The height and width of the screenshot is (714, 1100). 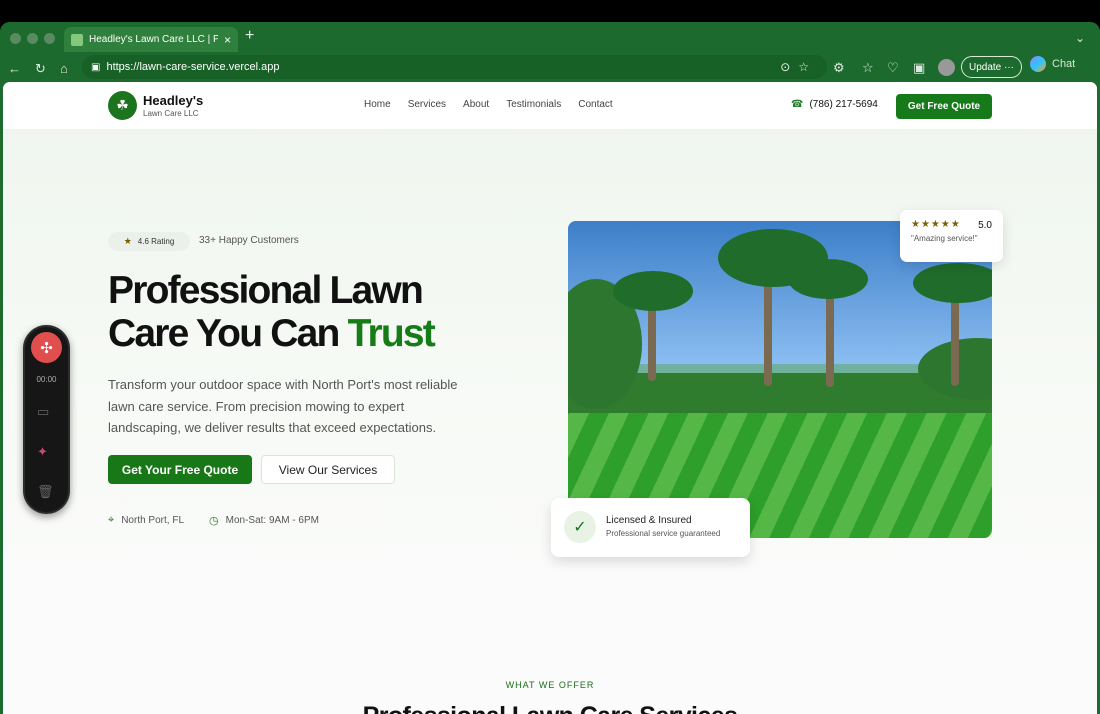 I want to click on brand-subtitle: Lawn Care LLC, so click(x=171, y=113).